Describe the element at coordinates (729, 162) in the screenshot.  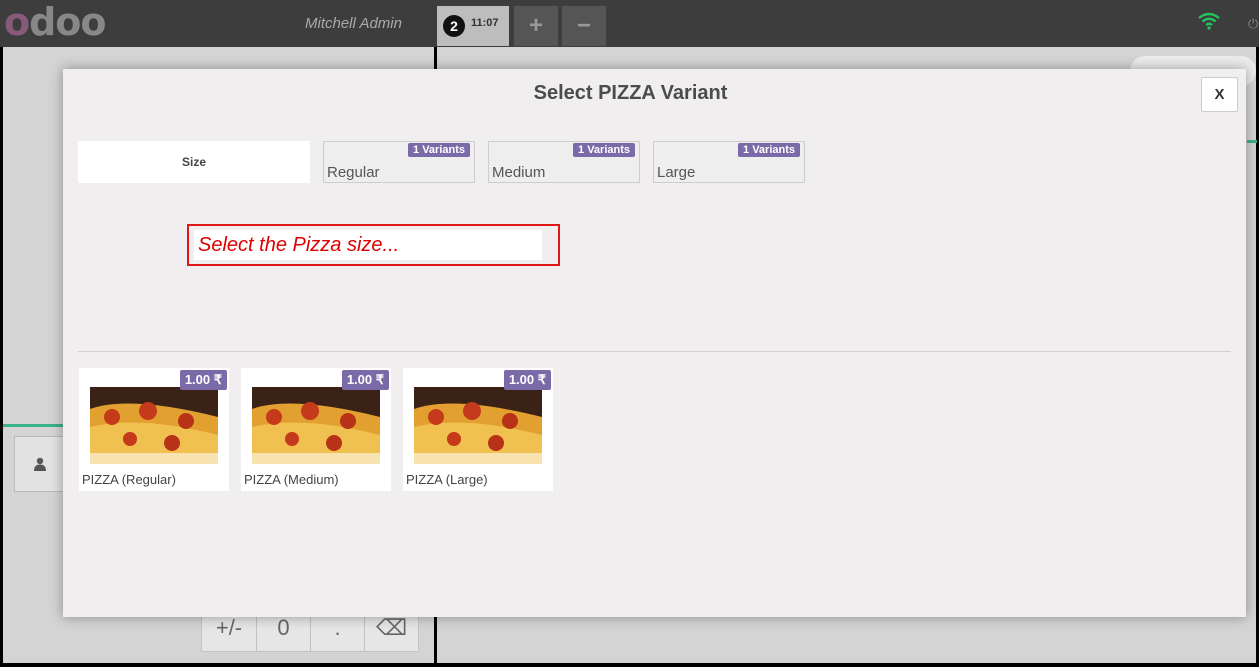
I see `variant-option-large: 1 Variants Large` at that location.